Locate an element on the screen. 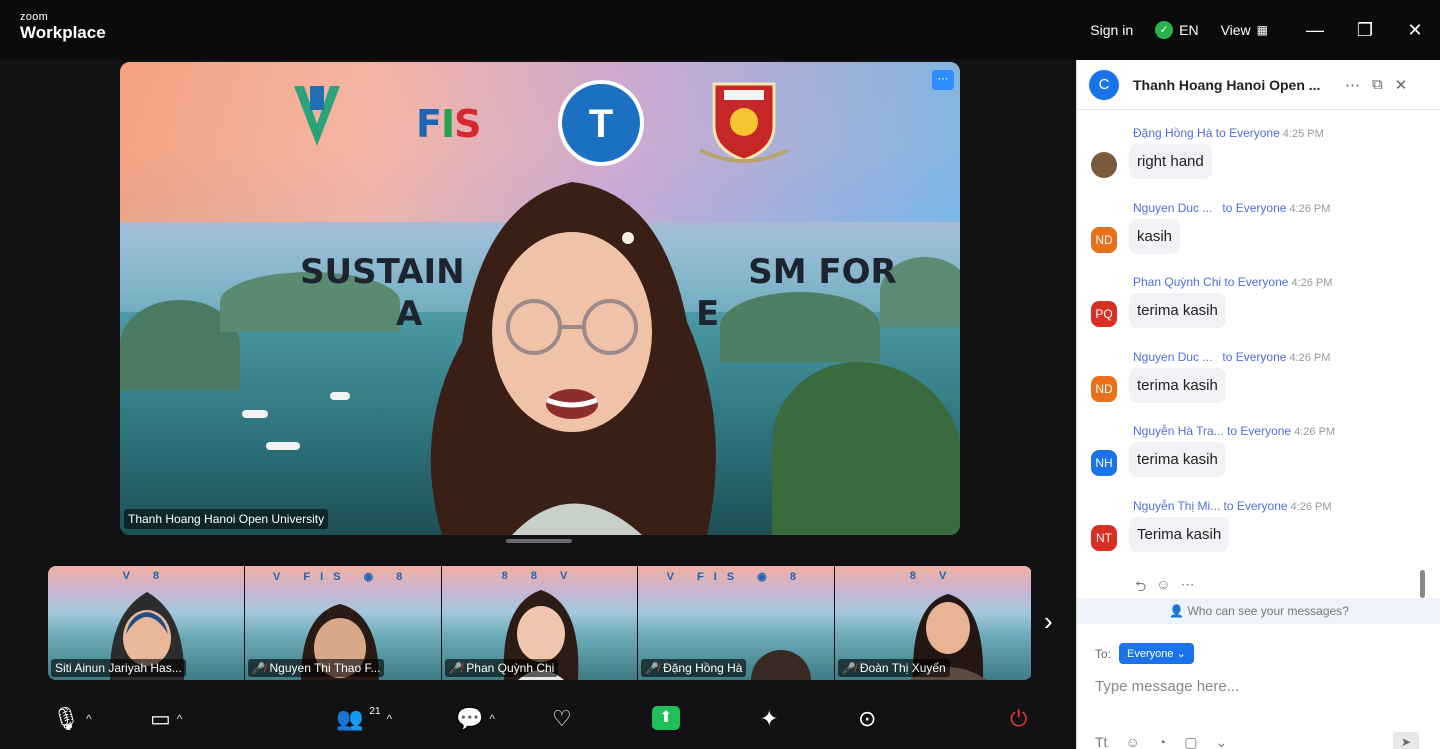 This screenshot has width=1440, height=749. recipient-row: To: Everyone ⌄ is located at coordinates (1144, 653).